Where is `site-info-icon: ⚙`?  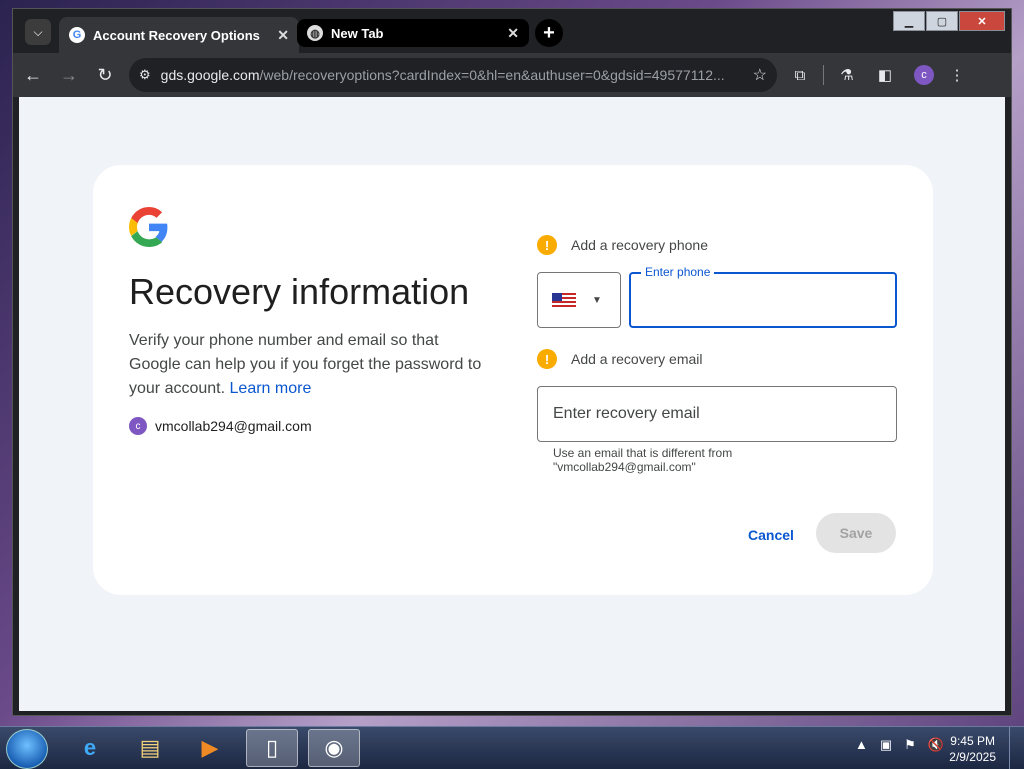
site-info-icon: ⚙ is located at coordinates (145, 75).